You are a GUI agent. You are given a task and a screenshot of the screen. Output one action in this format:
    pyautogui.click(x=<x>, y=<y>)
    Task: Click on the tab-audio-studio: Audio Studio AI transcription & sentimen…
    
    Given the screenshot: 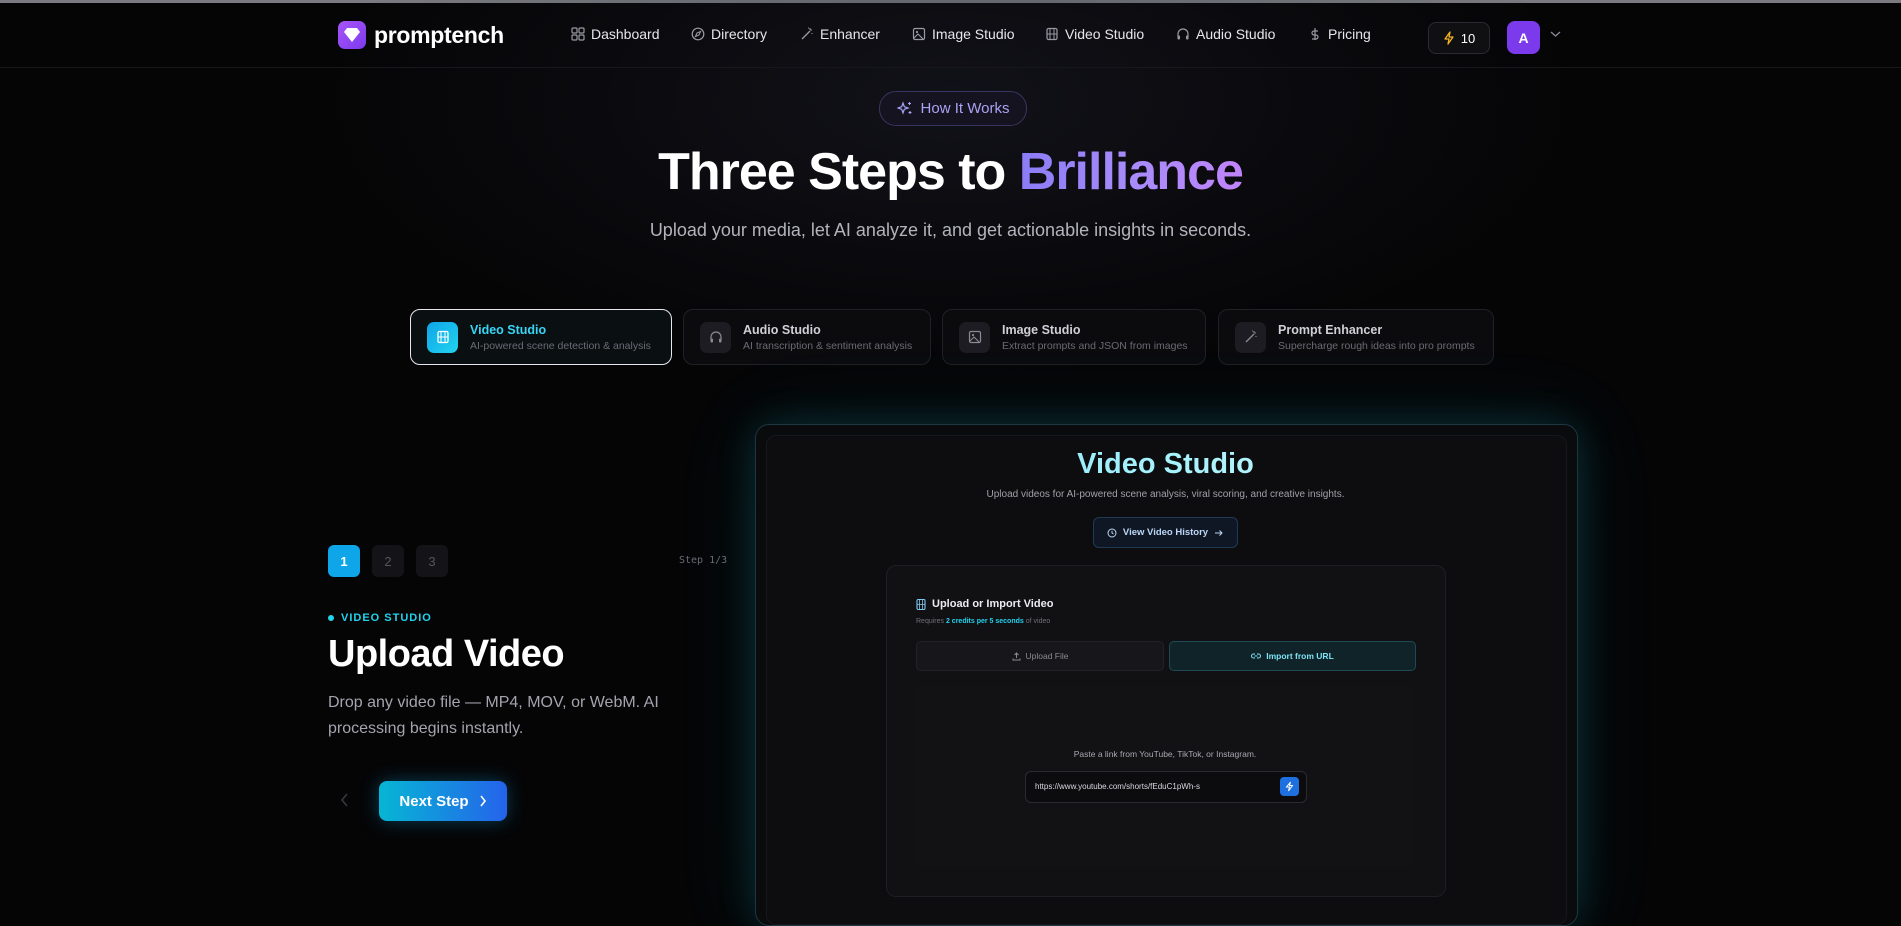 What is the action you would take?
    pyautogui.click(x=807, y=337)
    